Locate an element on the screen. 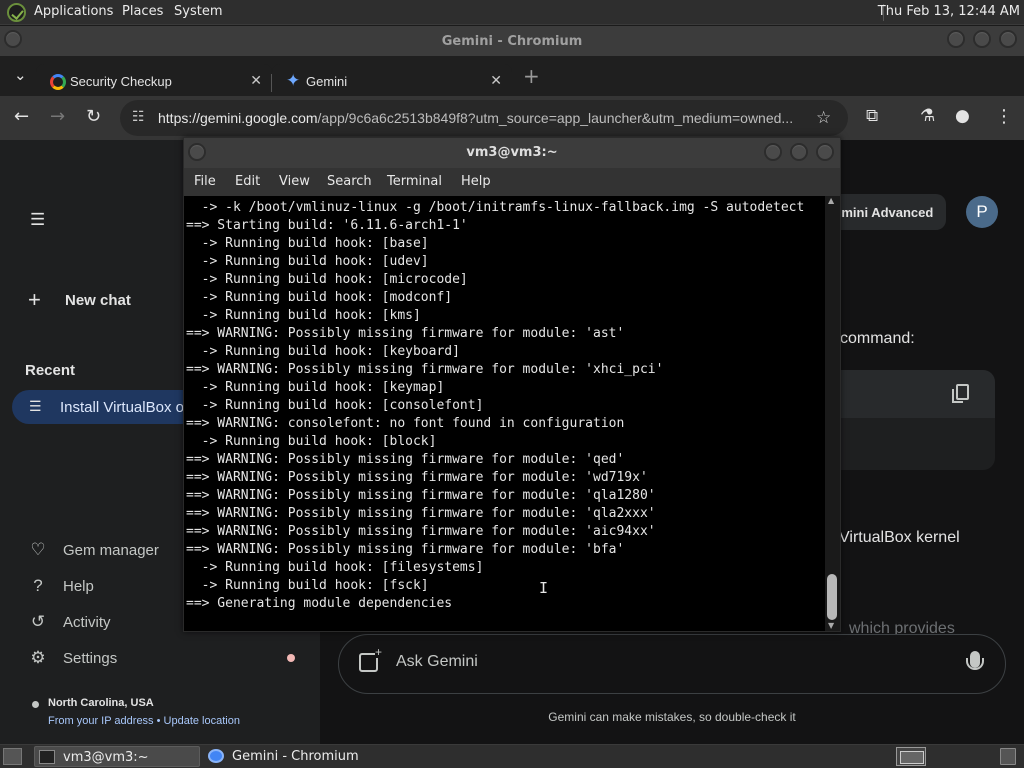 This screenshot has width=1024, height=768. terminal-line: -> Running build hook: [fsck] is located at coordinates (307, 585).